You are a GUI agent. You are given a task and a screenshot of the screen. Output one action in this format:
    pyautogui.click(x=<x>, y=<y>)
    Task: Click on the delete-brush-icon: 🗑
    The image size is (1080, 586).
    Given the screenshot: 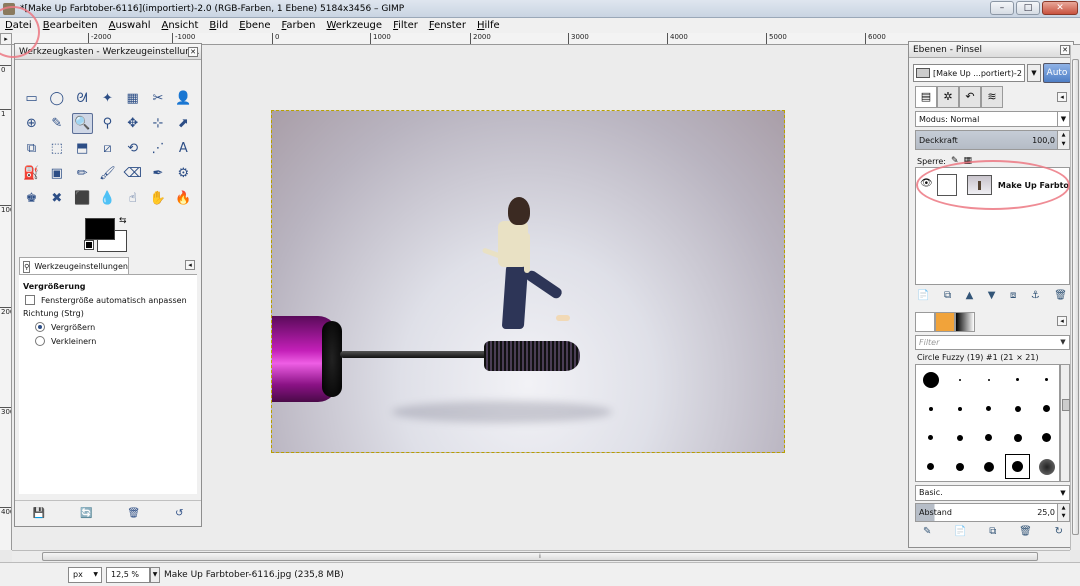 What is the action you would take?
    pyautogui.click(x=1025, y=531)
    